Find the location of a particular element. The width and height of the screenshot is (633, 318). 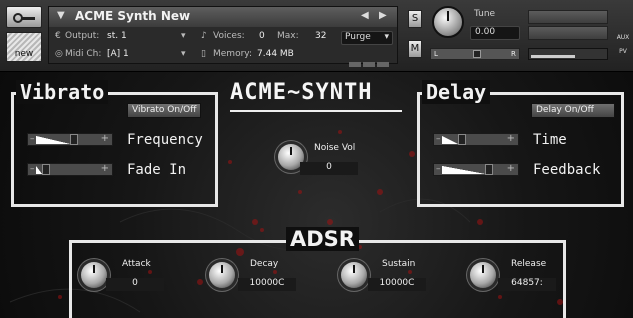

memory-value: 7.44 MB is located at coordinates (275, 54).